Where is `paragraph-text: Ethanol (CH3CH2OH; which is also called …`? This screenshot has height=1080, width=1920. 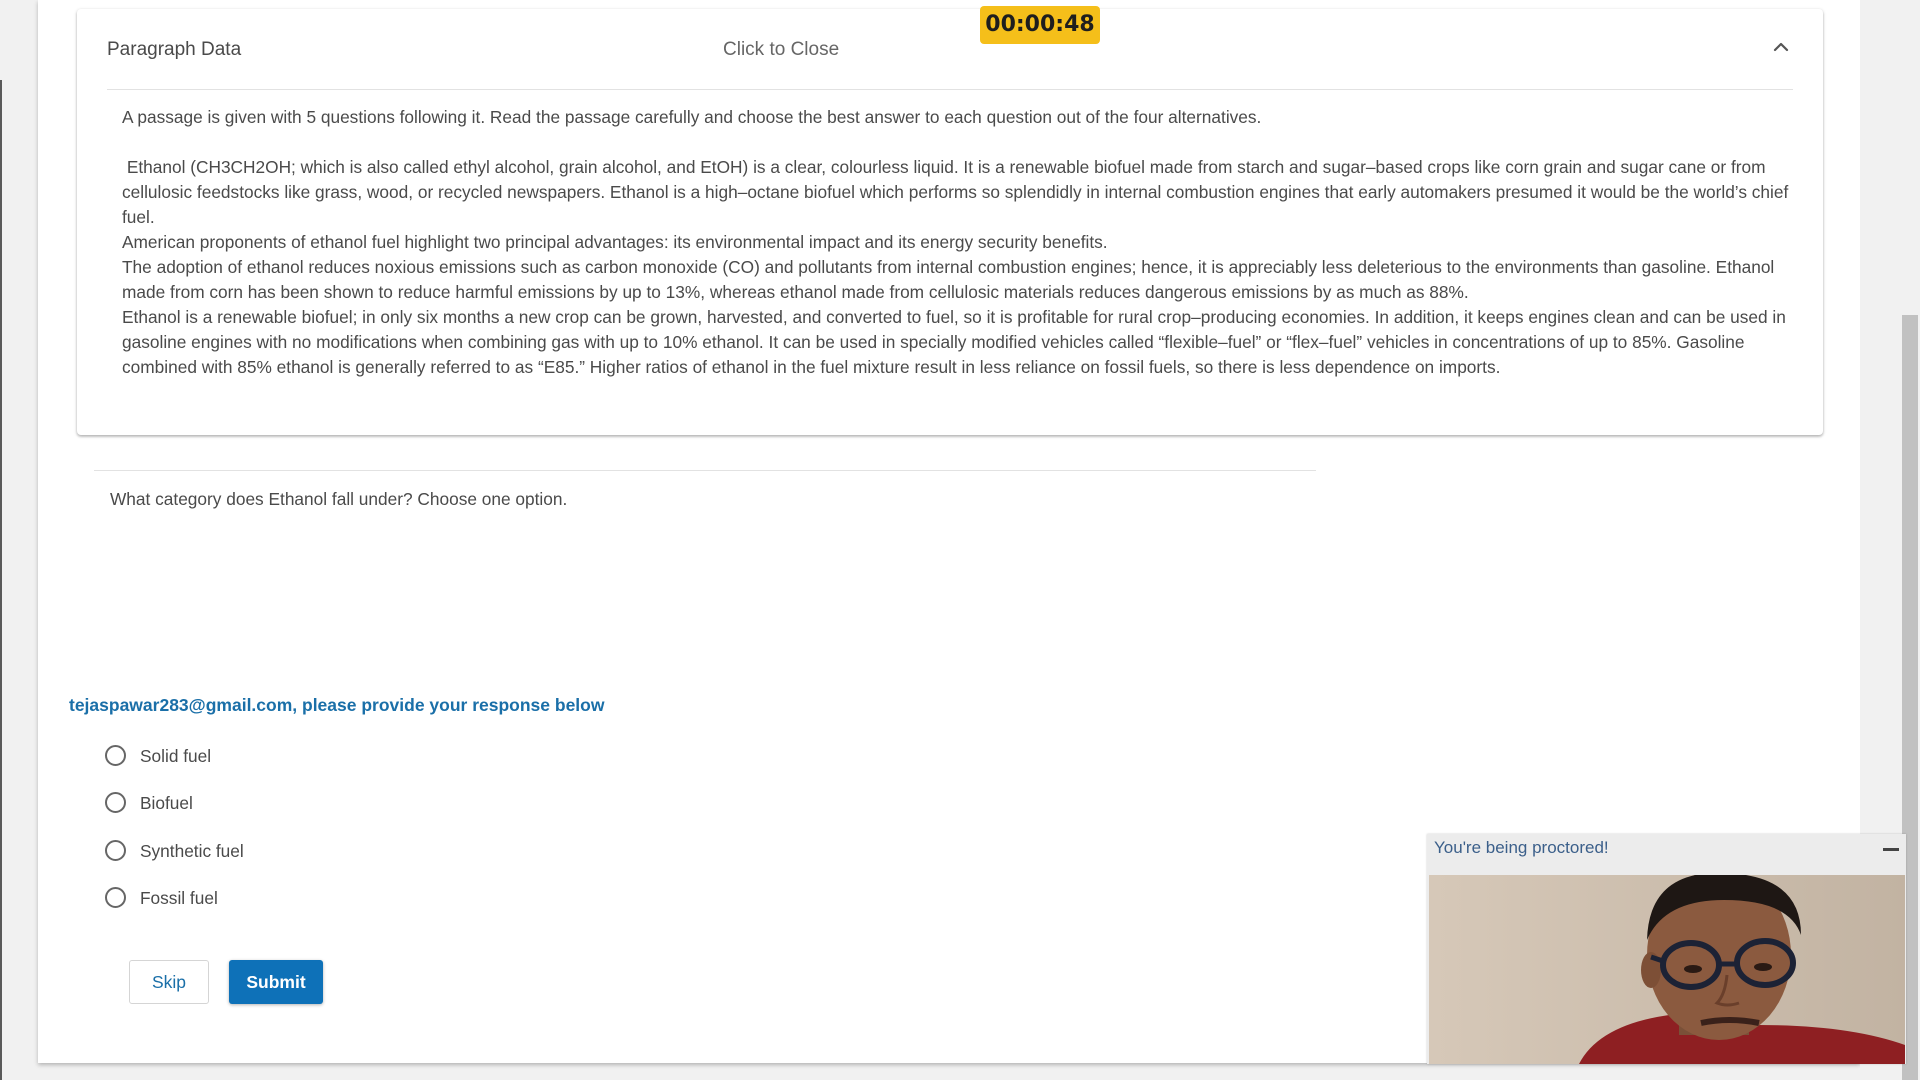
paragraph-text: Ethanol (CH3CH2OH; which is also called … is located at coordinates (958, 192).